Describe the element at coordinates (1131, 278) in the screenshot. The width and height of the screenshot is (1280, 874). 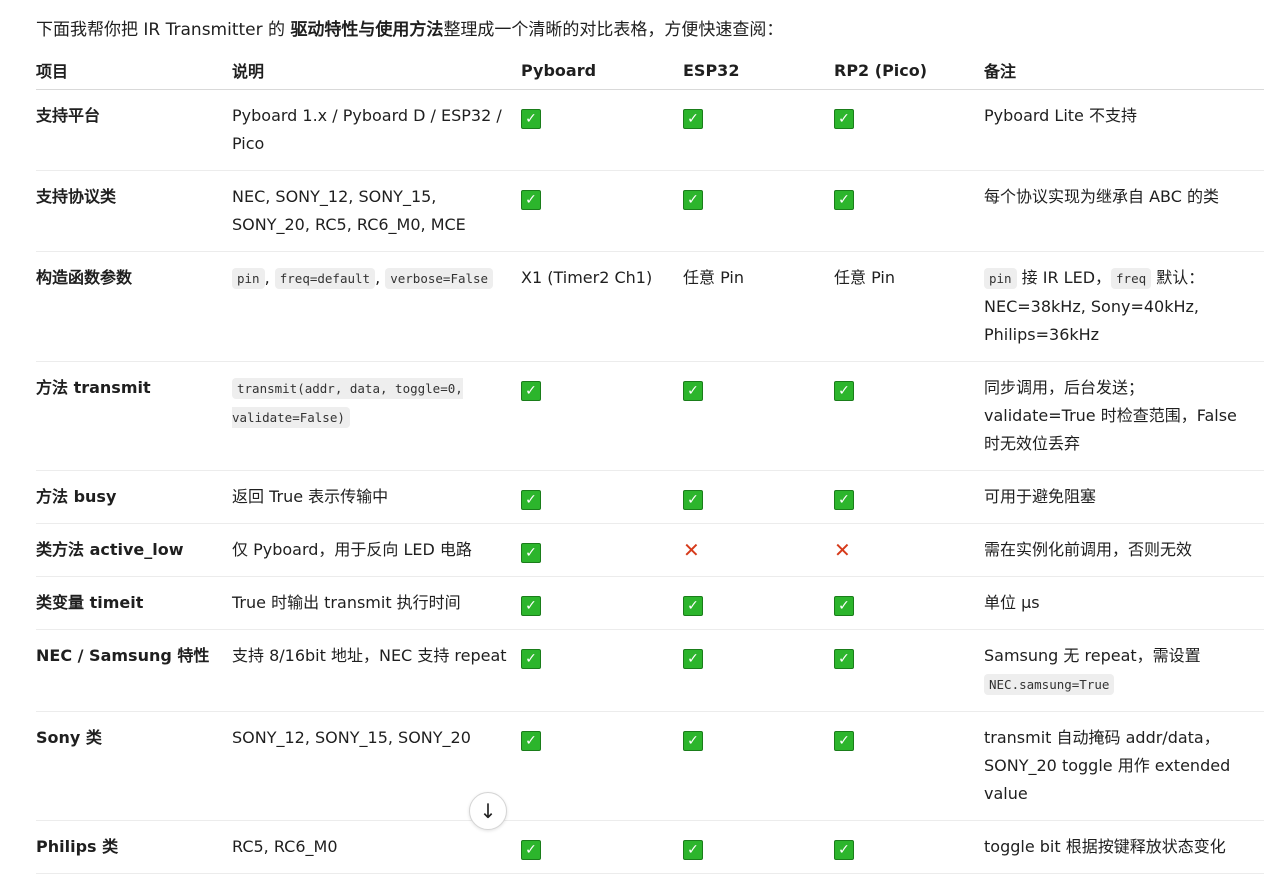
I see `inline-code: freq` at that location.